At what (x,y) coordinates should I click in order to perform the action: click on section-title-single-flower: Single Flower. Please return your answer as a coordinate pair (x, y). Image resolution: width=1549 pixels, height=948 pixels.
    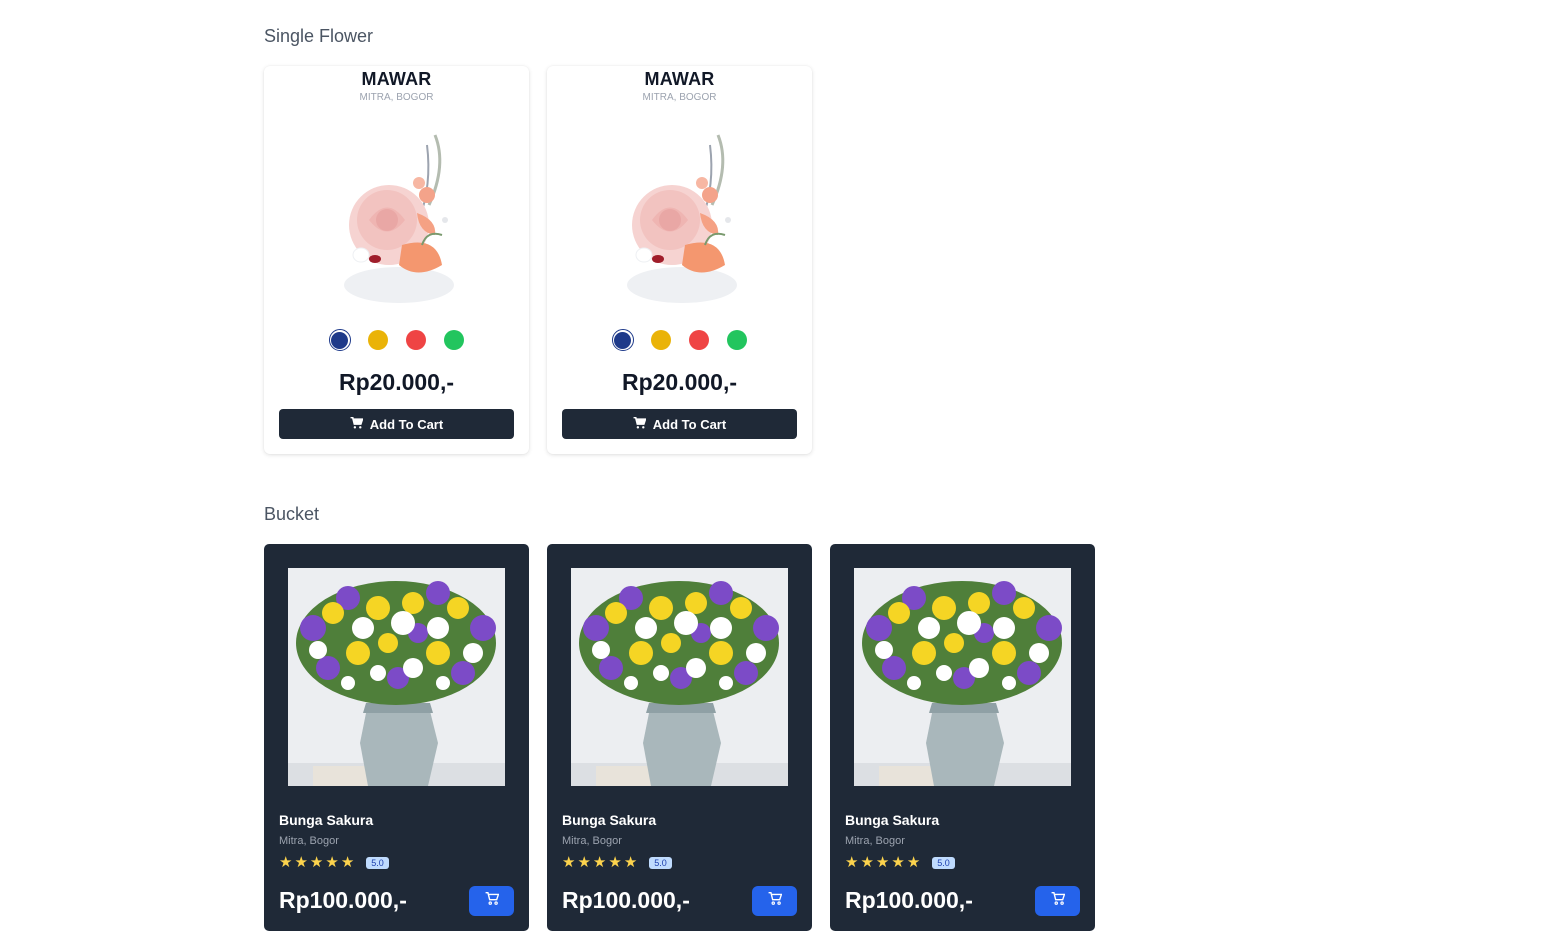
    Looking at the image, I should click on (319, 36).